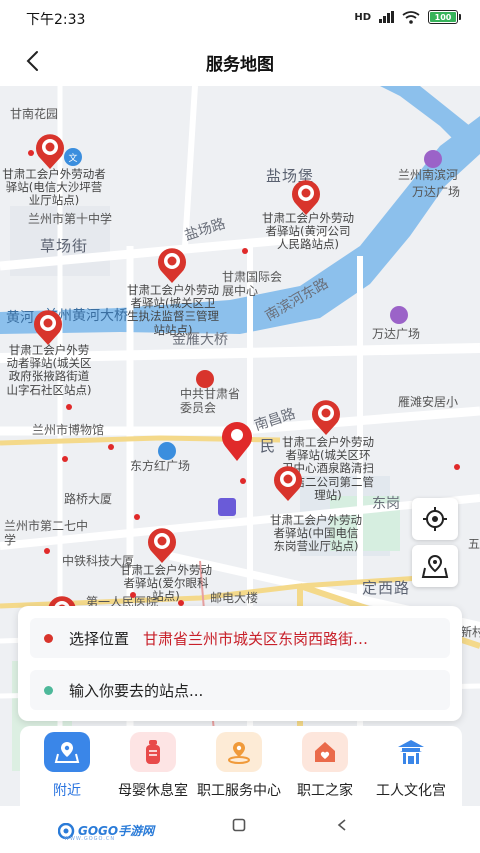 Image resolution: width=480 pixels, height=853 pixels. Describe the element at coordinates (48, 690) in the screenshot. I see `green-dot-icon` at that location.